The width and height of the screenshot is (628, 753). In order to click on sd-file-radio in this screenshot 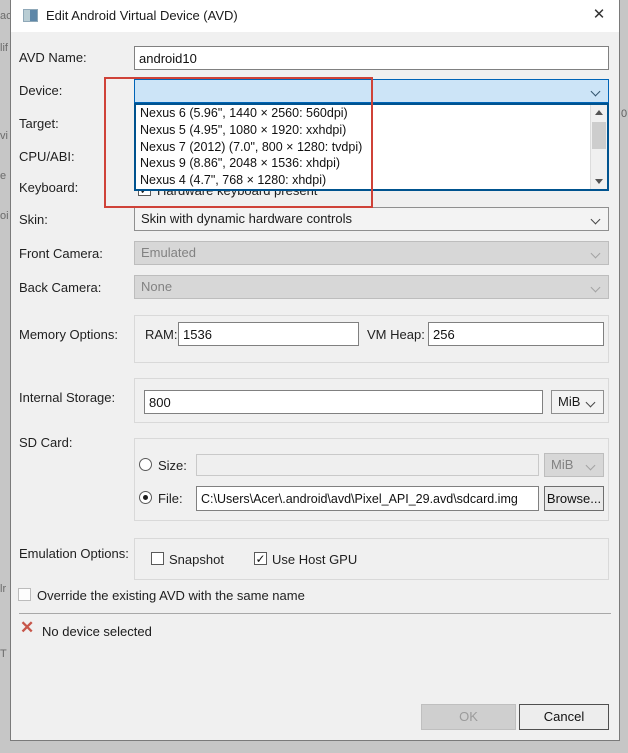, I will do `click(145, 497)`.